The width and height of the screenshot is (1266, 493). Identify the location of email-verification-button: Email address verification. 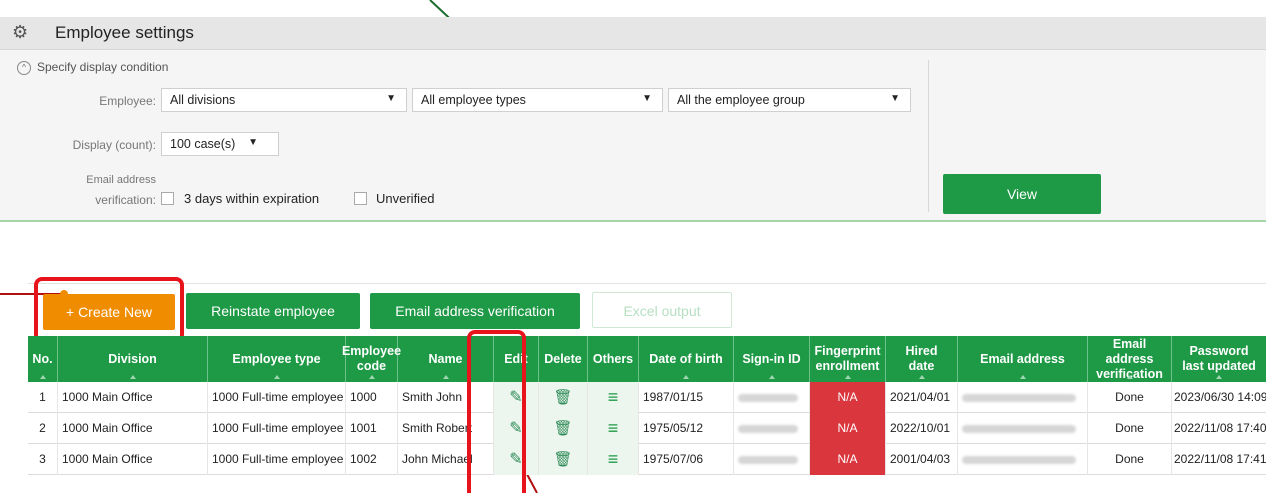
(475, 311).